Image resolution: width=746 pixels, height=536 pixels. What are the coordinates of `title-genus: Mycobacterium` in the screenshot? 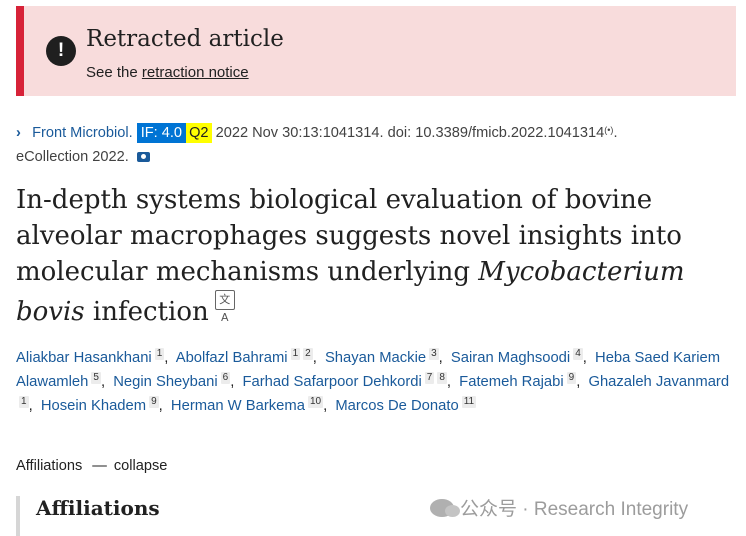 It's located at (581, 272).